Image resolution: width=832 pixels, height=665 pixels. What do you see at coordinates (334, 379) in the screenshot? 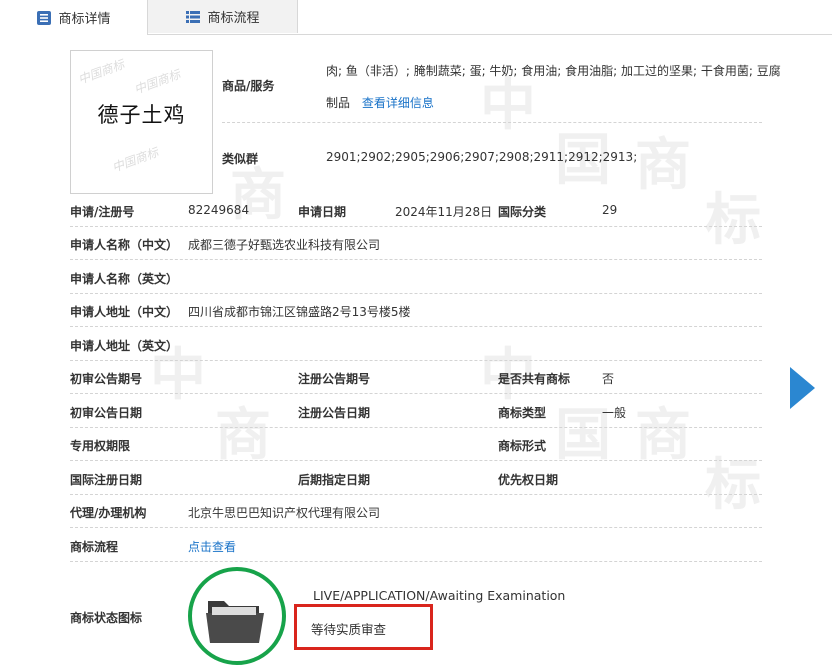
I see `reg-pub-no-label: 注册公告期号` at bounding box center [334, 379].